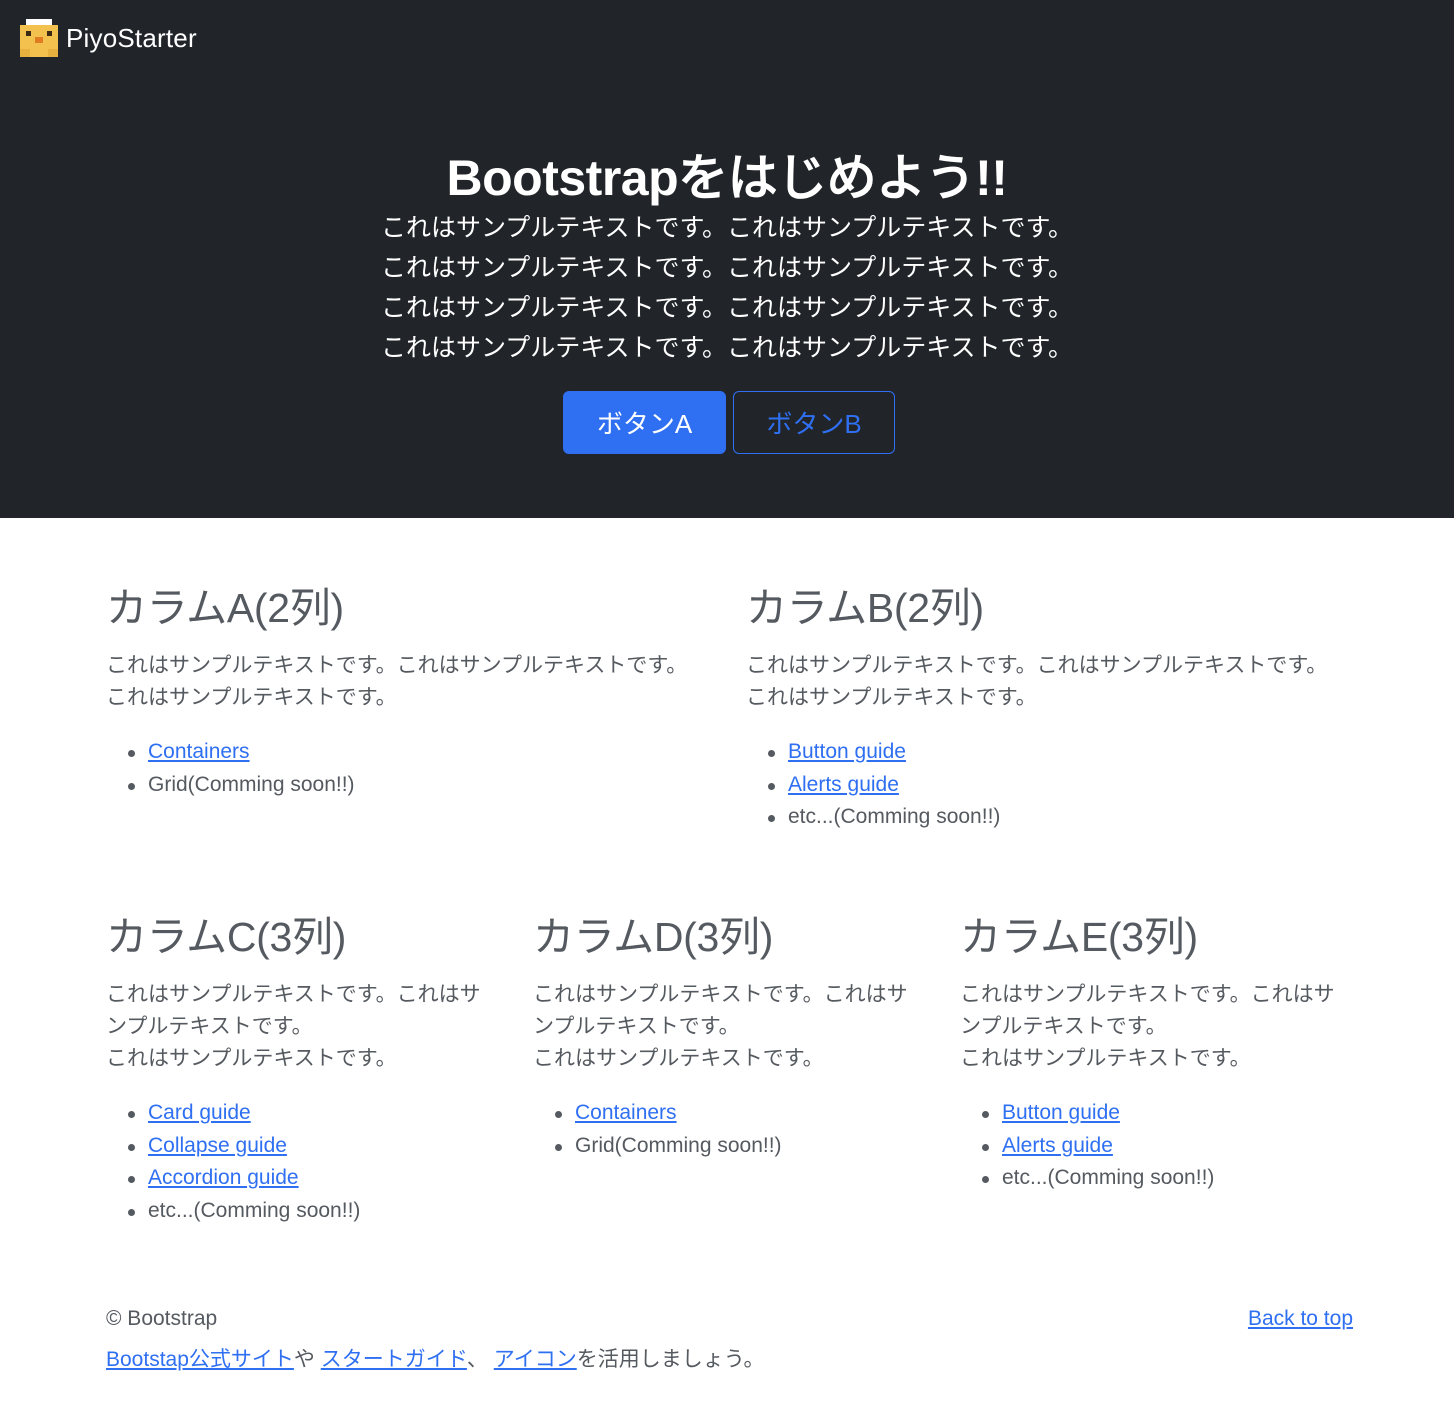 The image size is (1454, 1422). What do you see at coordinates (653, 937) in the screenshot?
I see `column-title: カラムD(3列)` at bounding box center [653, 937].